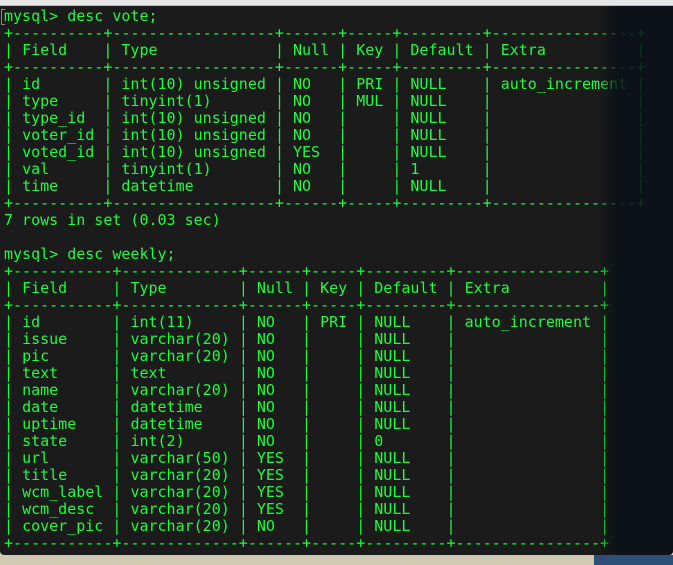 This screenshot has width=673, height=565. I want to click on table-cell: voter_id, so click(63, 135).